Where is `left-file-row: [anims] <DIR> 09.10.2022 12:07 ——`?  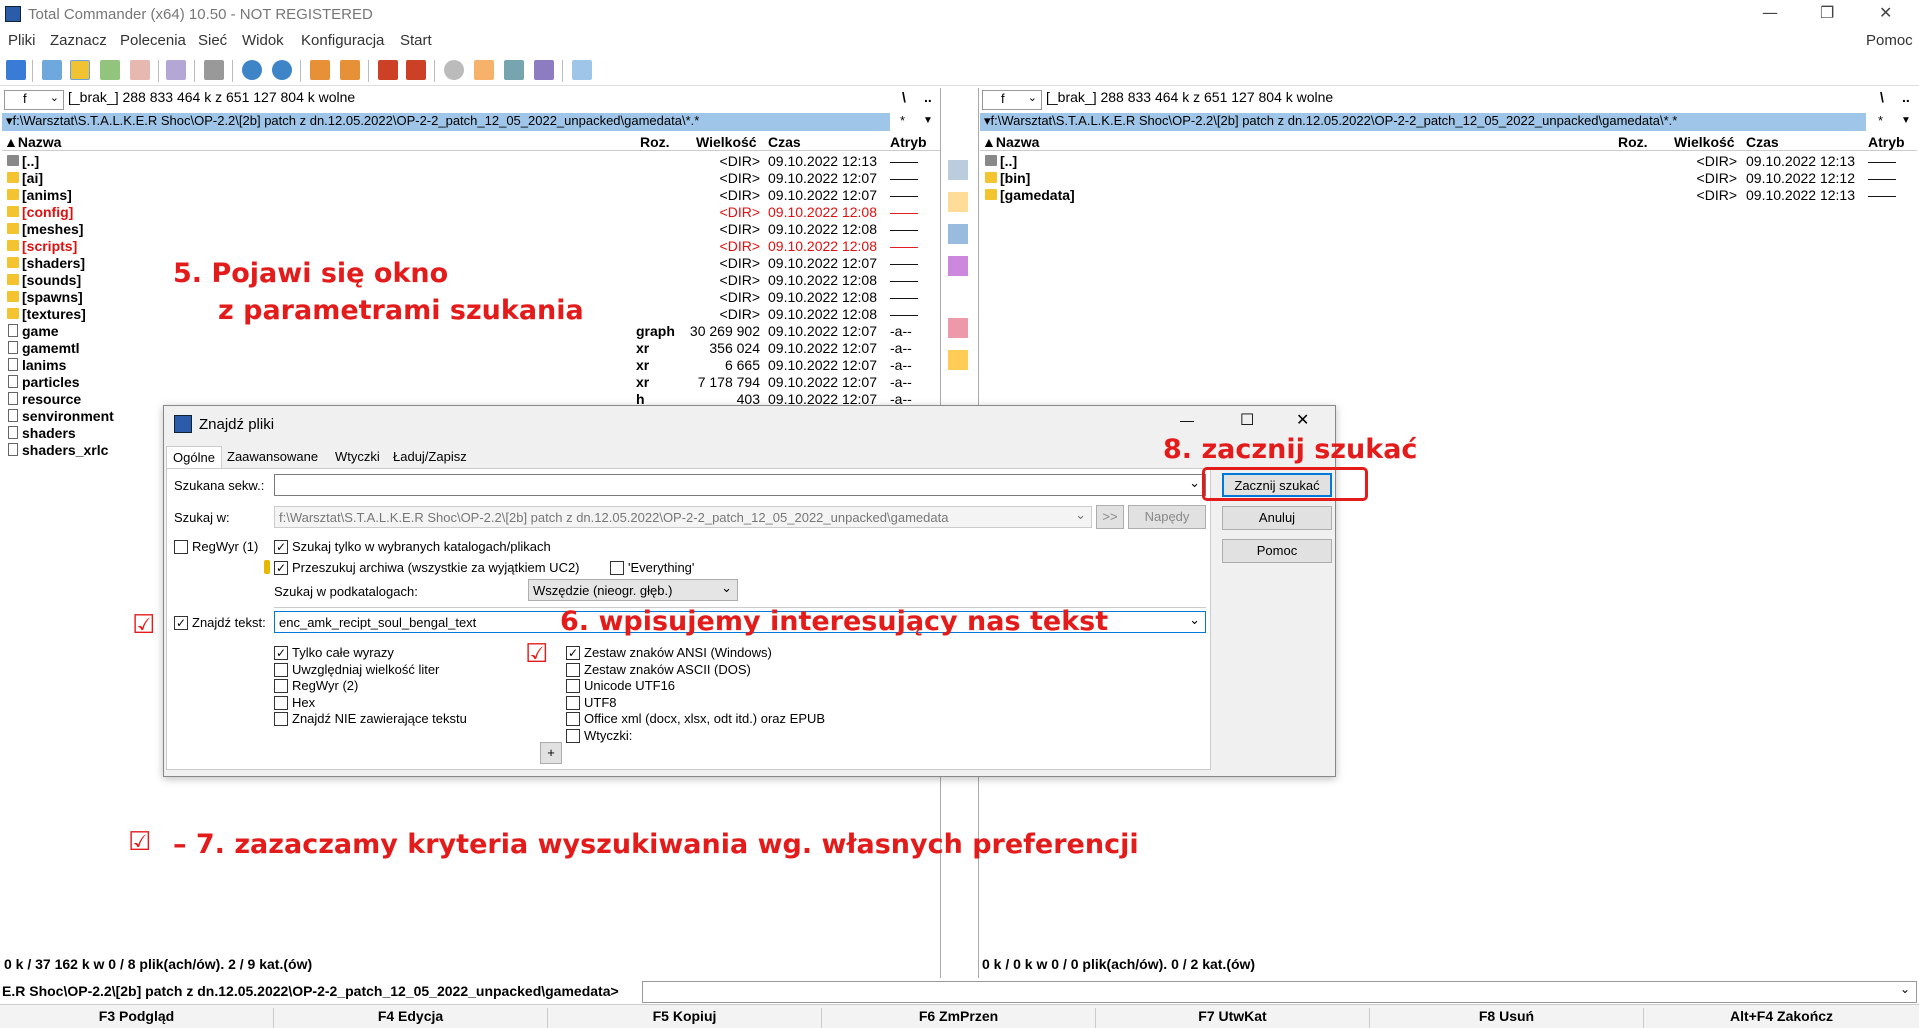 left-file-row: [anims] <DIR> 09.10.2022 12:07 —— is located at coordinates (471, 195).